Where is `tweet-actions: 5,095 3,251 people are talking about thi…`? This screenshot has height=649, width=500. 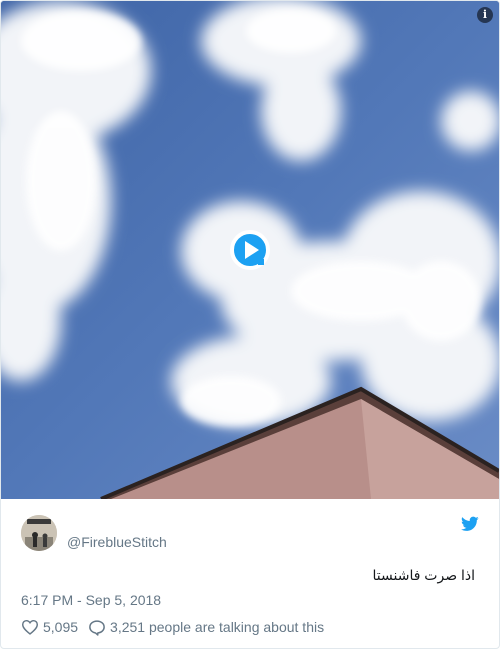 tweet-actions: 5,095 3,251 people are talking about thi… is located at coordinates (177, 627).